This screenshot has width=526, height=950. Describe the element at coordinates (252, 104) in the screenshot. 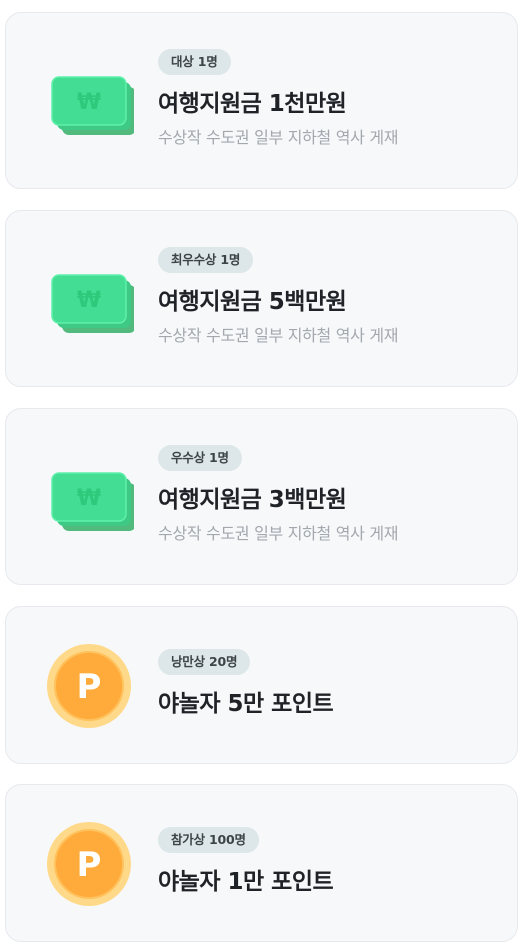

I see `prize-title: 여행지원금 1천만원` at that location.